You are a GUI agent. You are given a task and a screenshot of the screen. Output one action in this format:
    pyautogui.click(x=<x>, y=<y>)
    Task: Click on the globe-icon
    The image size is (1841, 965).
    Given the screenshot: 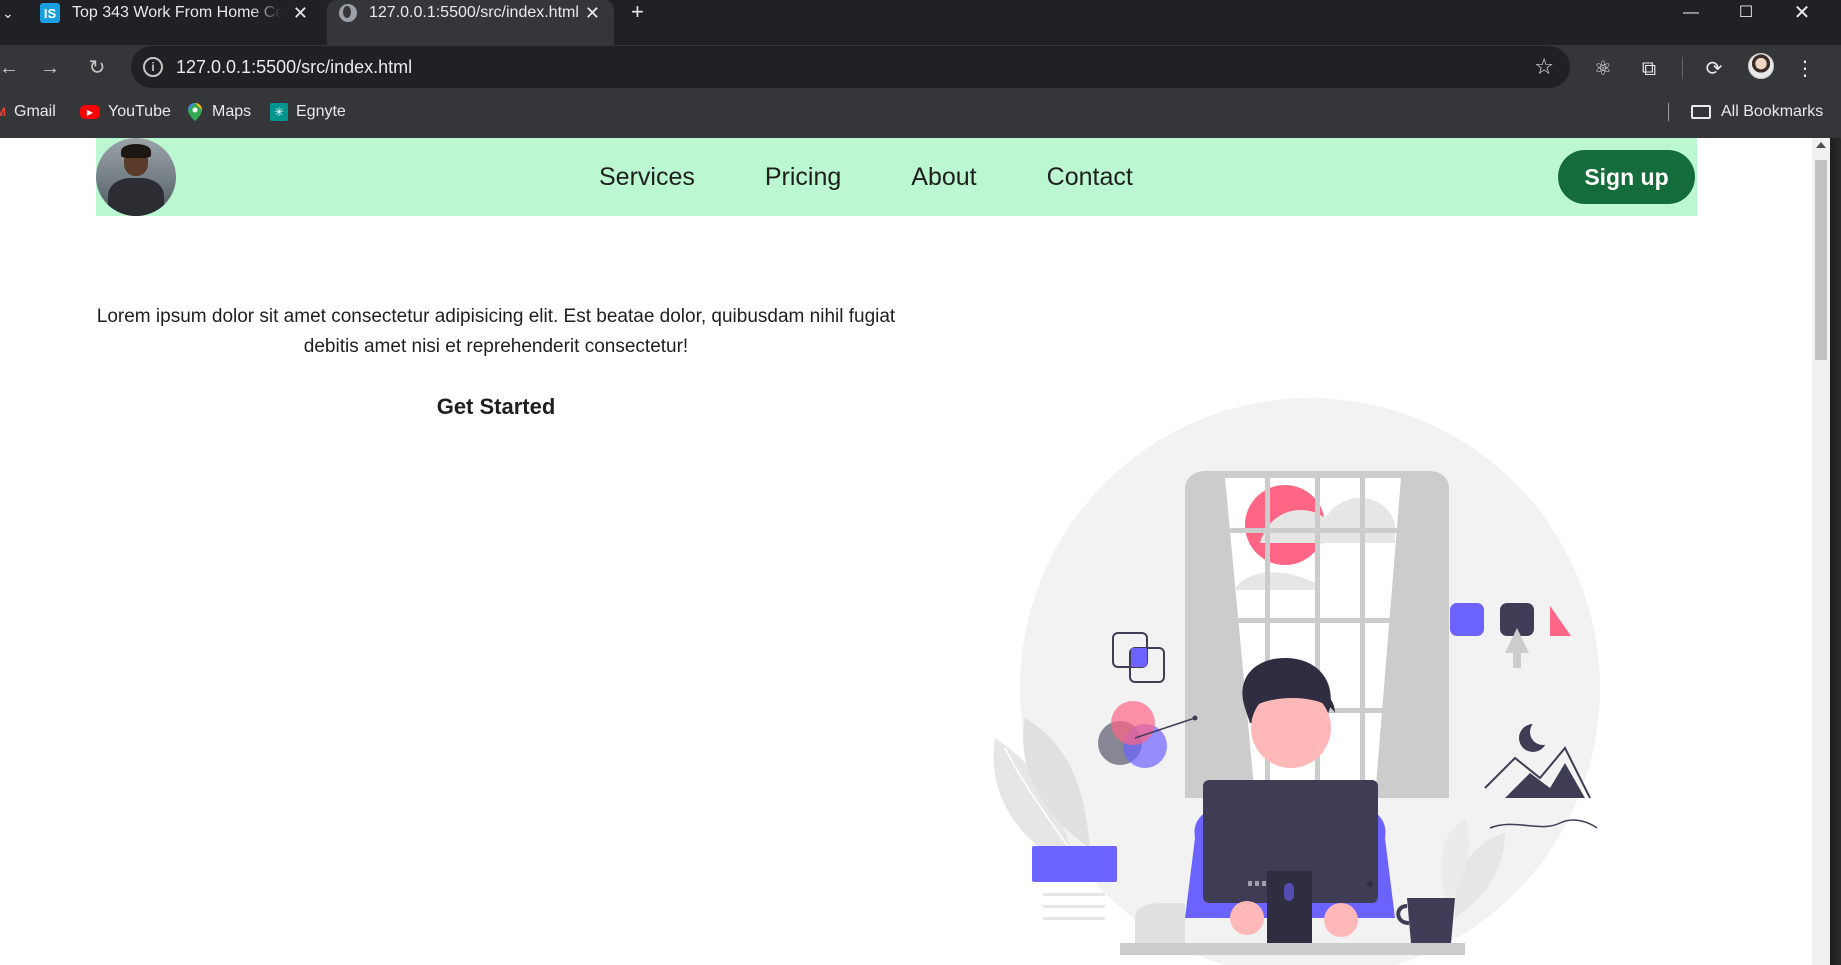 What is the action you would take?
    pyautogui.click(x=348, y=13)
    